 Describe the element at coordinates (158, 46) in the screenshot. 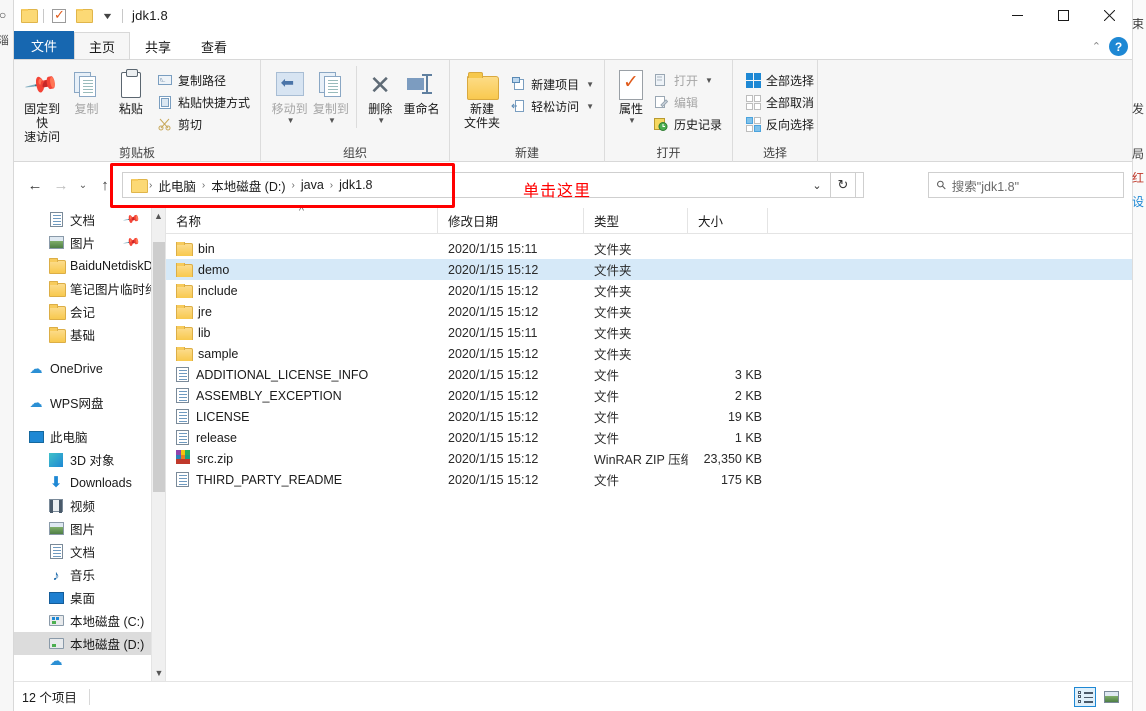

I see `tab-share: 共享` at that location.